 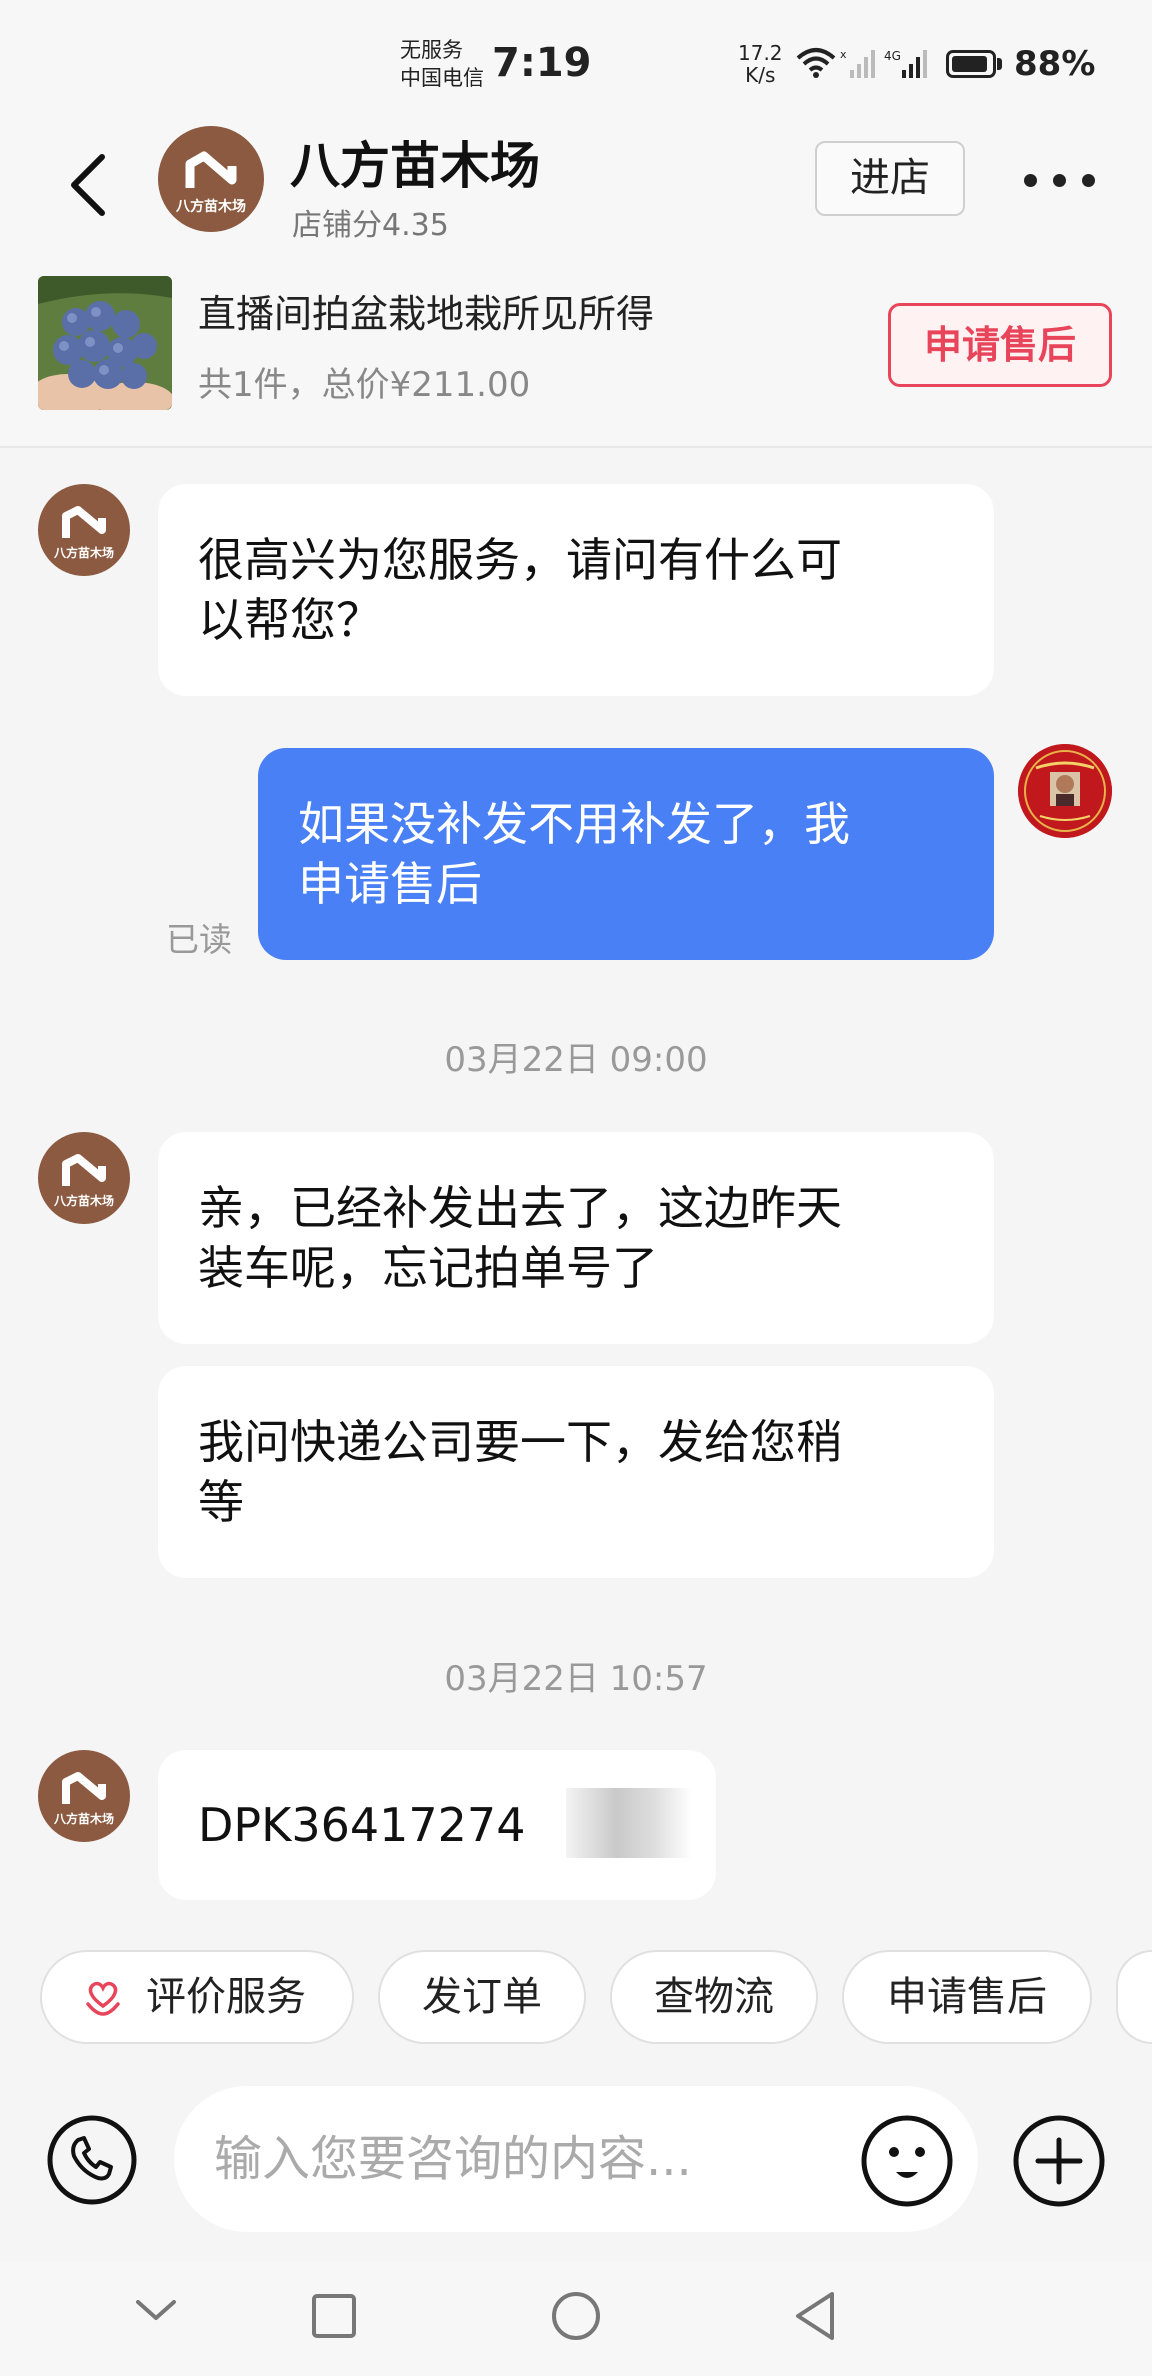 I want to click on message-bubble: DPK36417274, so click(x=437, y=1825).